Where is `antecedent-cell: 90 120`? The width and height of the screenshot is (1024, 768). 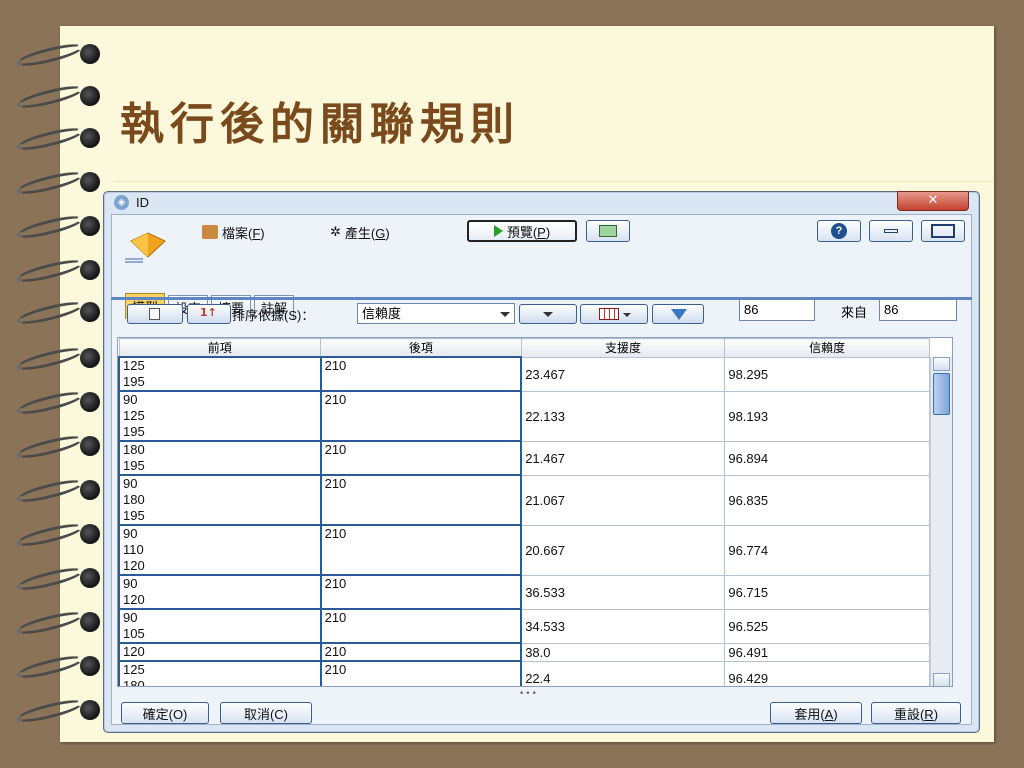 antecedent-cell: 90 120 is located at coordinates (220, 592).